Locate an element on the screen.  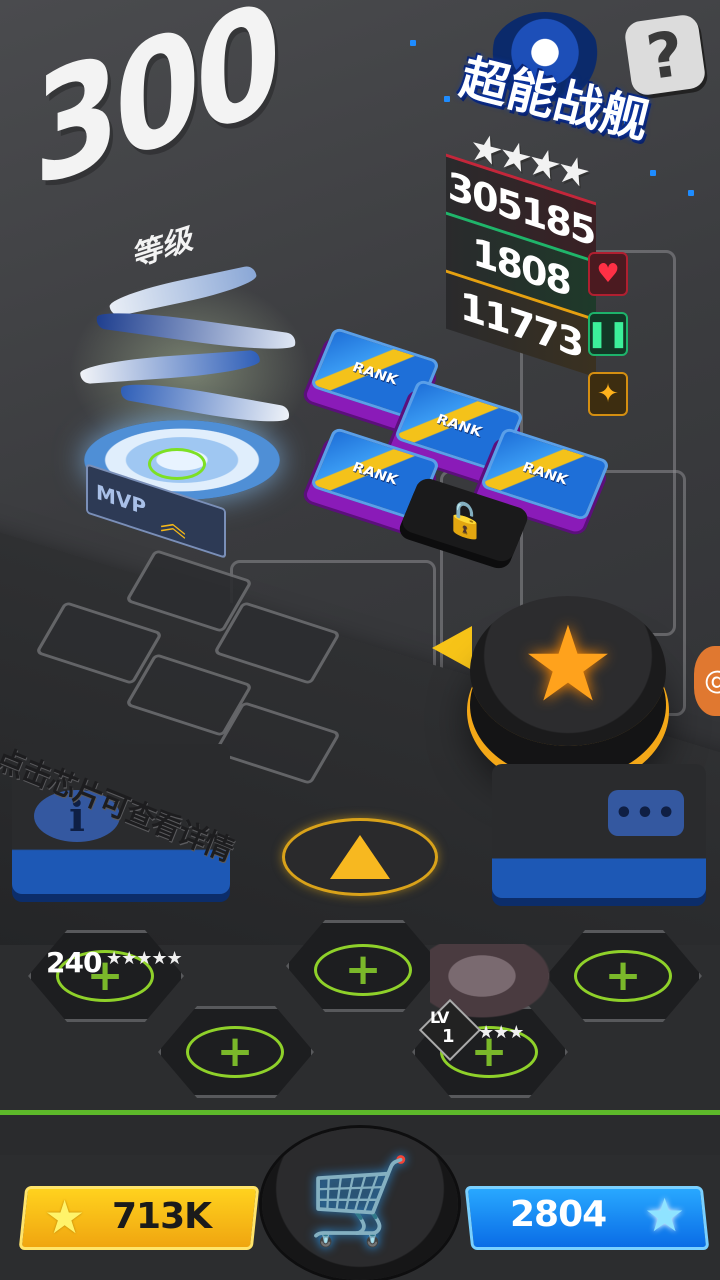
star-upgrade-button: ★ is located at coordinates (568, 671).